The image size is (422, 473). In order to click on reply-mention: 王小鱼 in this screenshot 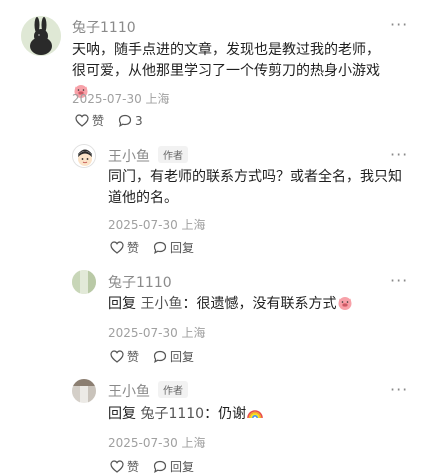, I will do `click(161, 304)`.